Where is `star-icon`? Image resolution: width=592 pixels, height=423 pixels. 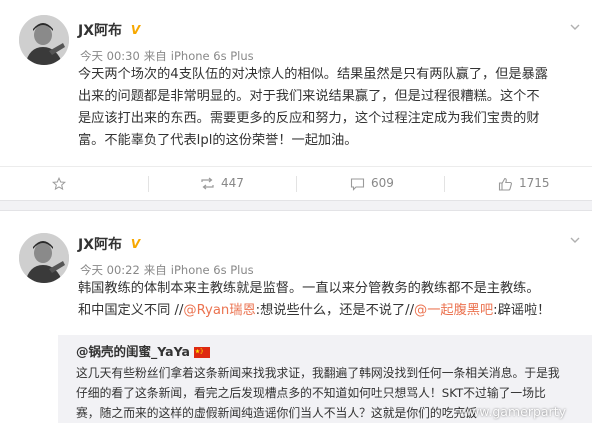
star-icon is located at coordinates (59, 183).